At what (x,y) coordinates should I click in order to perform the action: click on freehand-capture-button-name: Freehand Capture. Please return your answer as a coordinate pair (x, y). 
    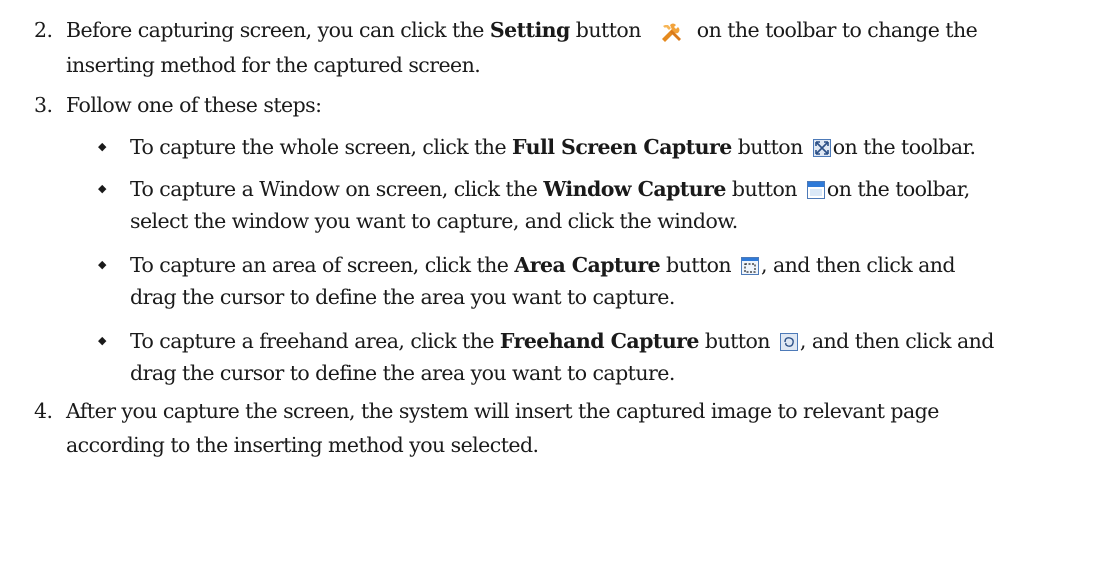
    Looking at the image, I should click on (599, 341).